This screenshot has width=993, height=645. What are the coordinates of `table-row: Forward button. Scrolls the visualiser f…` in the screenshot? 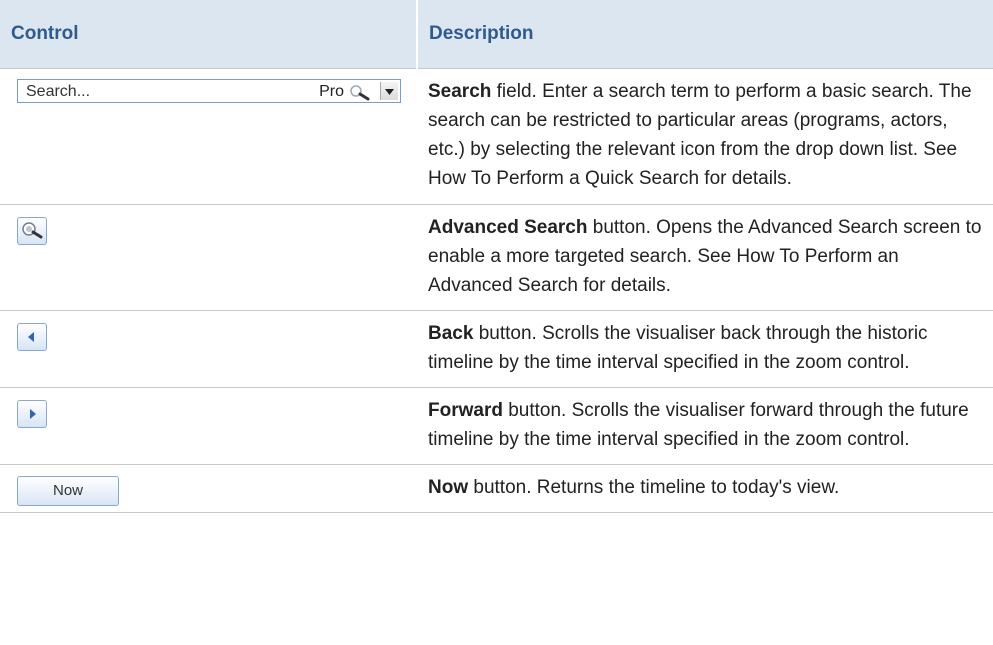 It's located at (496, 426).